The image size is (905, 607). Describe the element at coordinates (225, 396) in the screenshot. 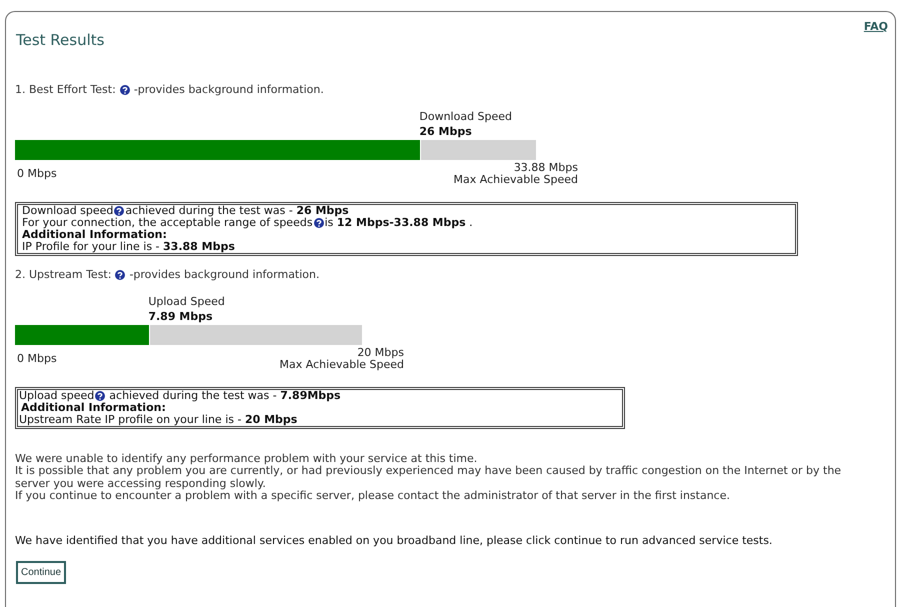

I see `result-text: achieved during the test was - 7.89Mbps` at that location.